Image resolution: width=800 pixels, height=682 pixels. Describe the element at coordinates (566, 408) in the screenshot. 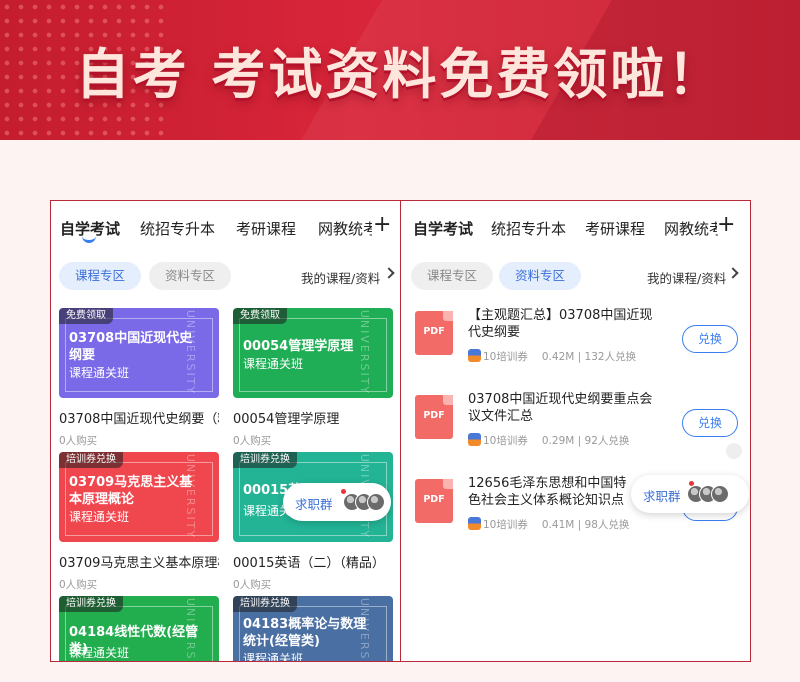

I see `material-title: 03708中国近现代史纲要重点会议文件汇总` at that location.